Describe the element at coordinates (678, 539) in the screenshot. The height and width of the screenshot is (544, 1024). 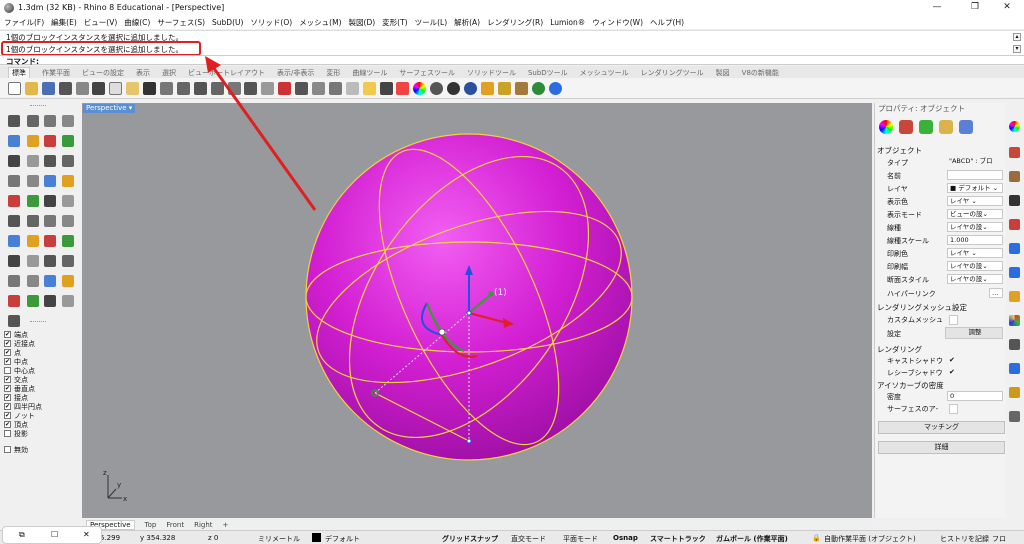
I see `smarttrack-toggle: スマートトラック` at that location.